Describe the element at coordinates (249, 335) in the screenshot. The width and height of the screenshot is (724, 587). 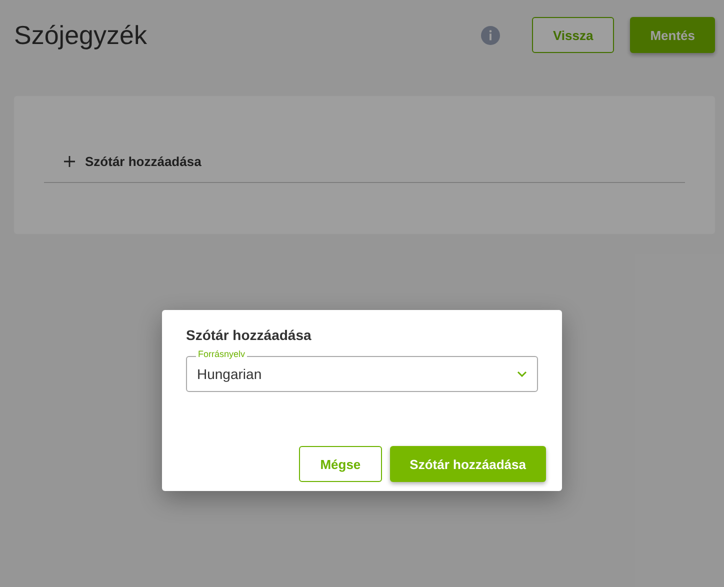
I see `dialog-title: Szótár hozzáadása` at that location.